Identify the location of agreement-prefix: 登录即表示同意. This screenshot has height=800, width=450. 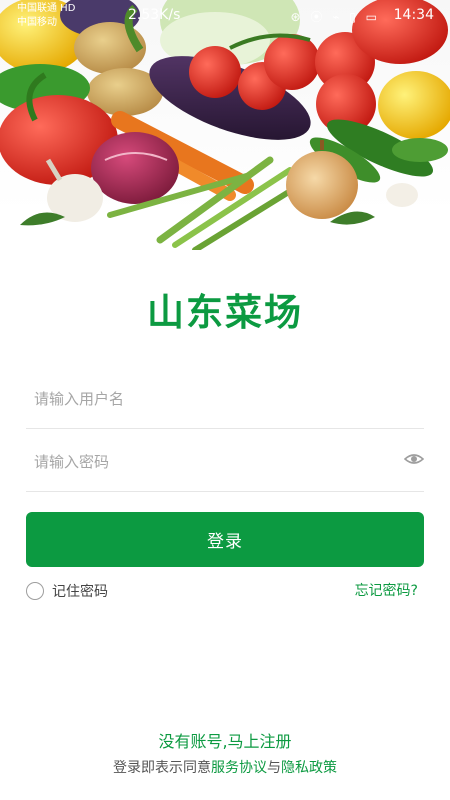
(162, 768).